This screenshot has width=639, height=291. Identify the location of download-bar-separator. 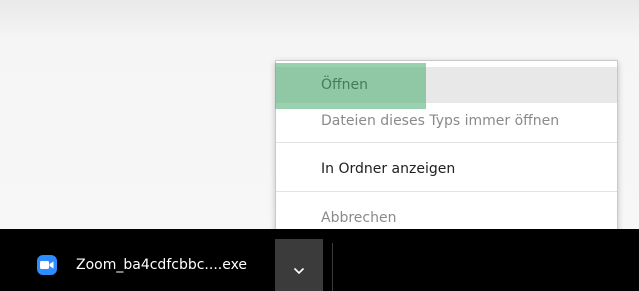
(332, 267).